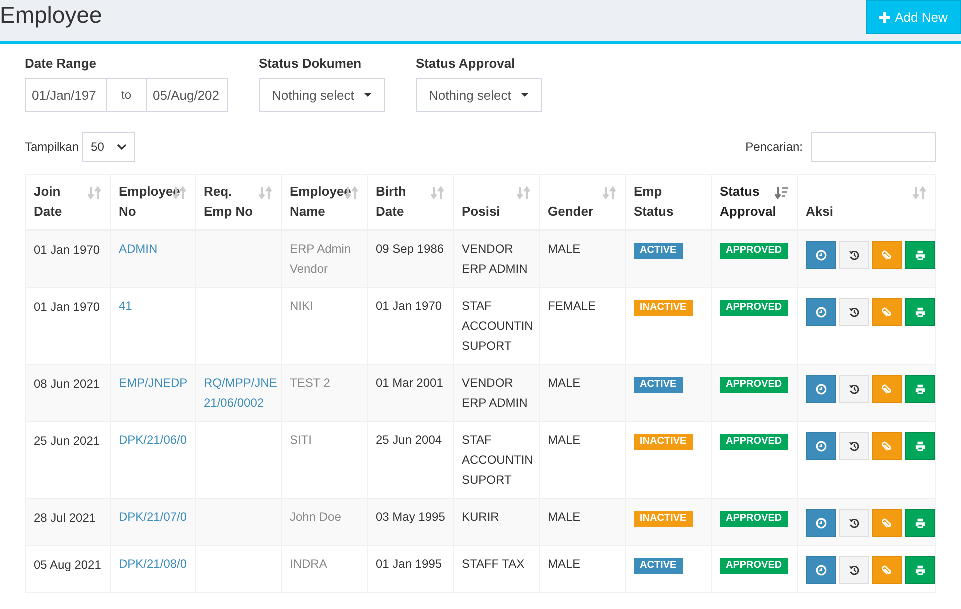  Describe the element at coordinates (481, 517) in the screenshot. I see `table-cell: KURIR` at that location.